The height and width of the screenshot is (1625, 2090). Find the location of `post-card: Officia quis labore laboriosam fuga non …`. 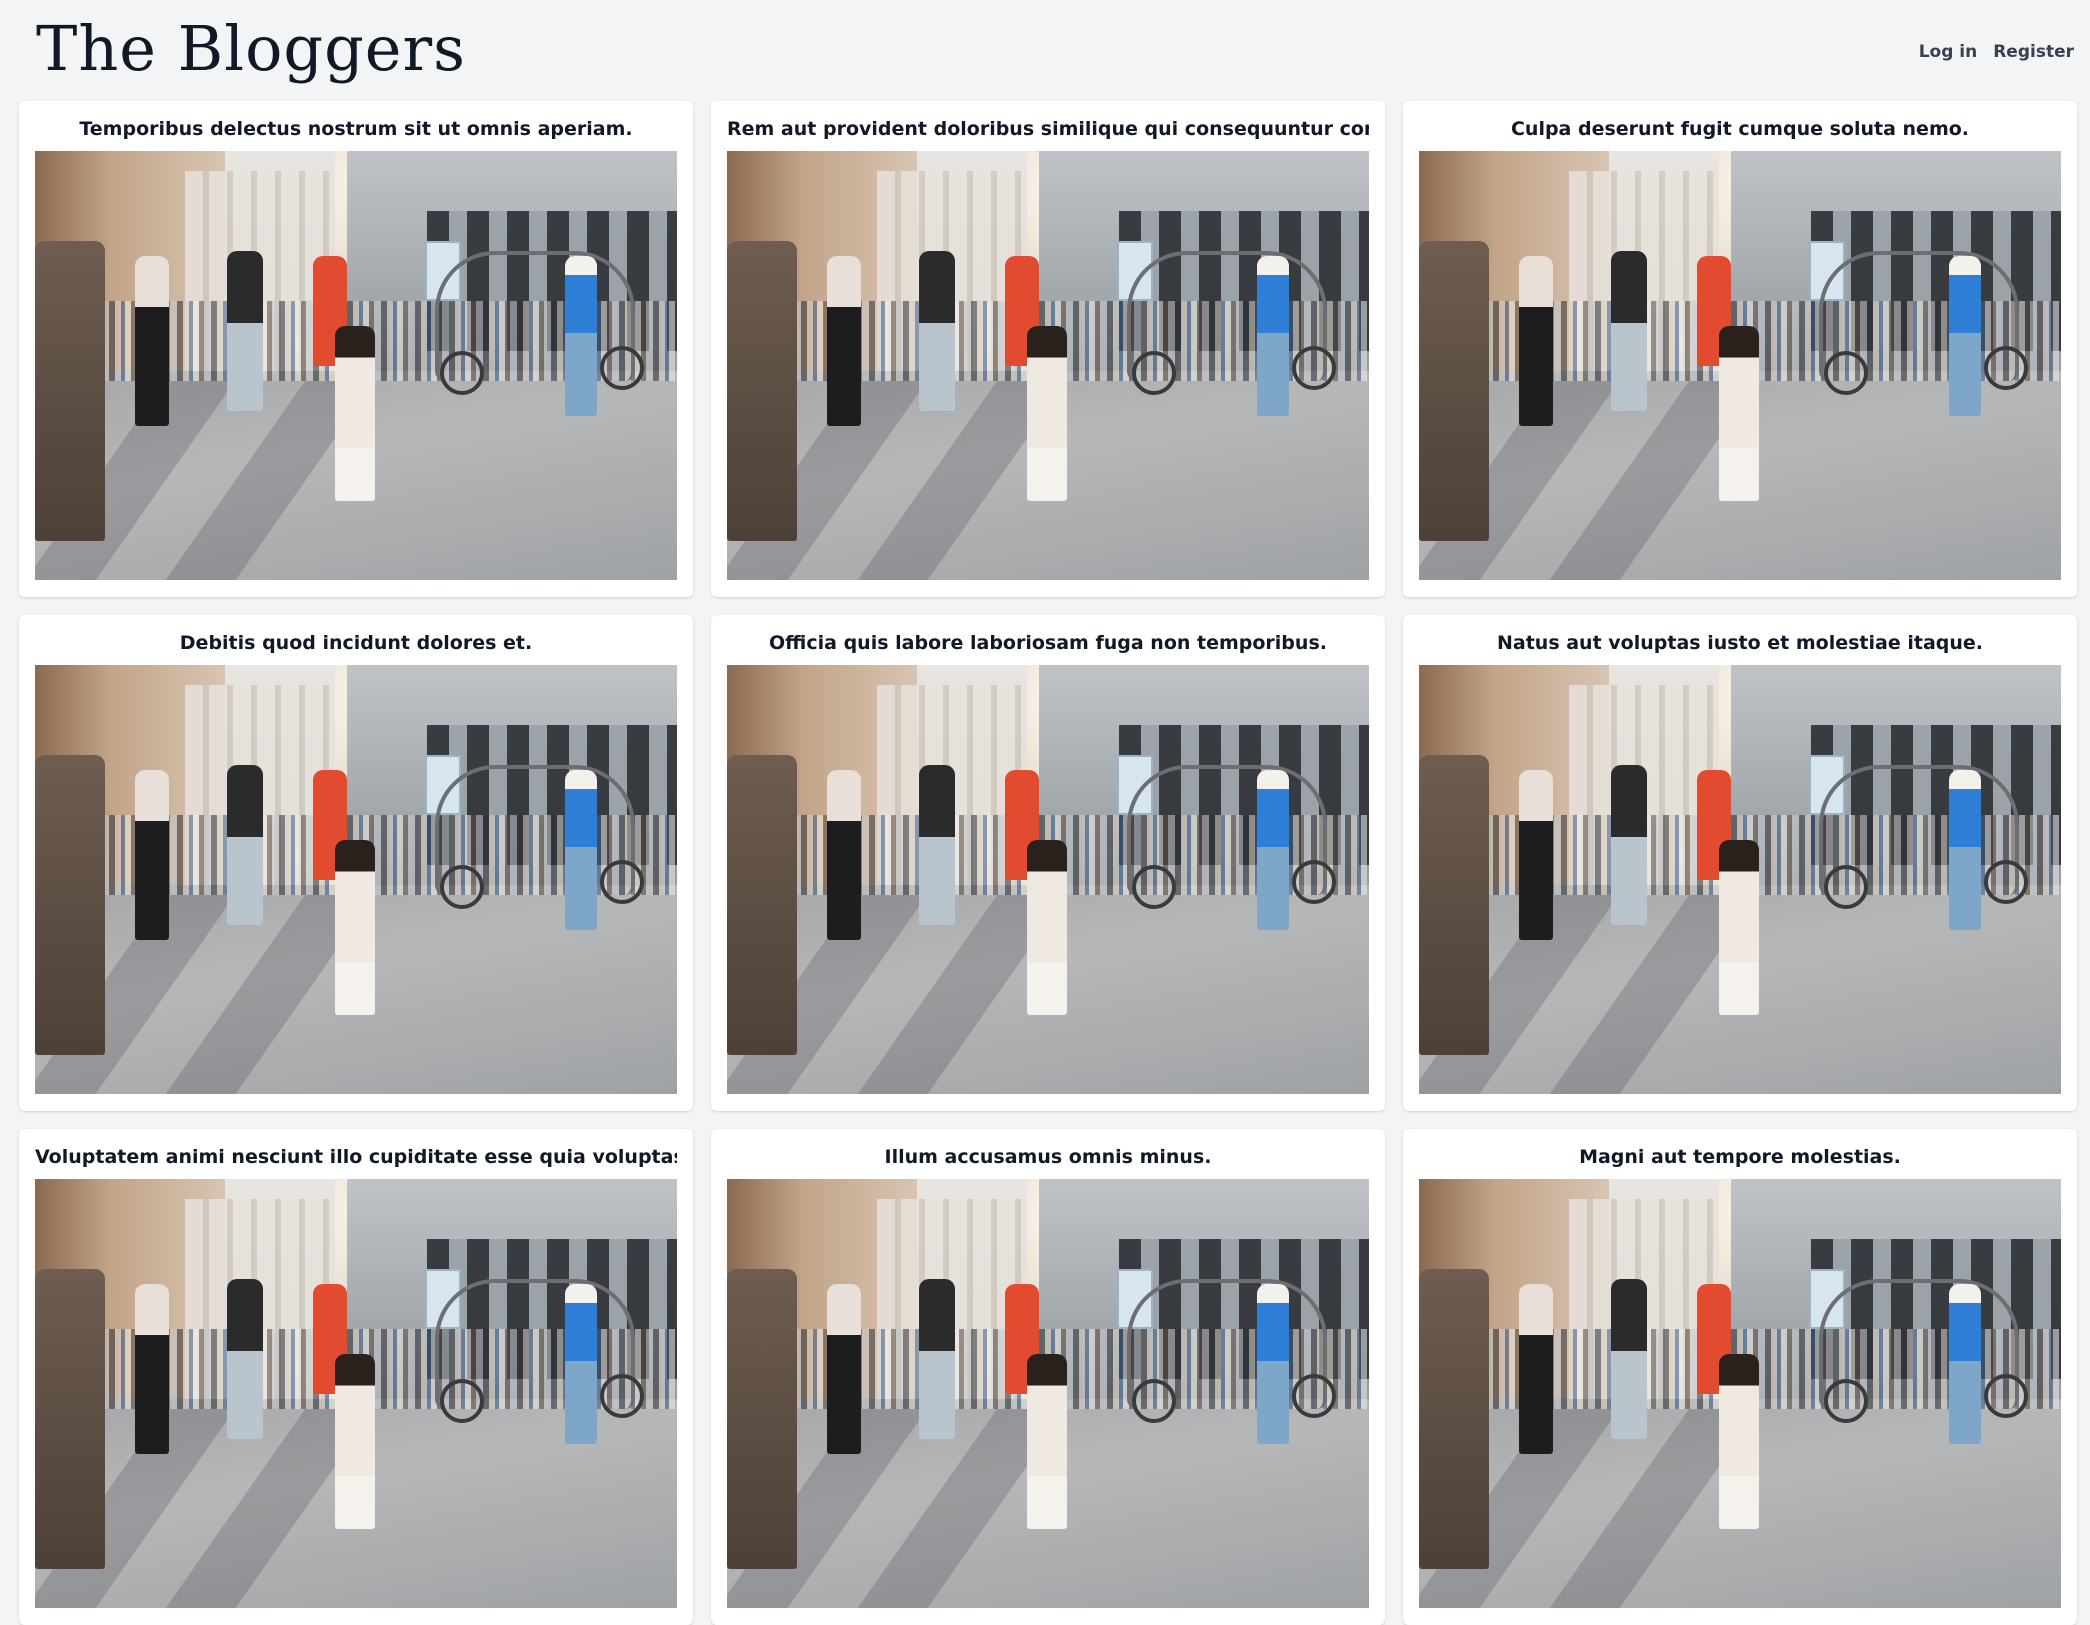

post-card: Officia quis labore laboriosam fuga non … is located at coordinates (1048, 863).